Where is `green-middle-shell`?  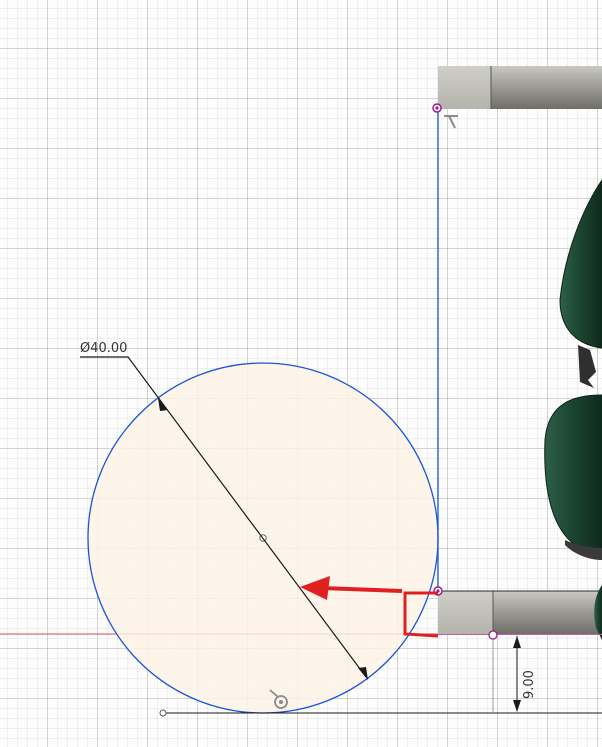 green-middle-shell is located at coordinates (573, 472).